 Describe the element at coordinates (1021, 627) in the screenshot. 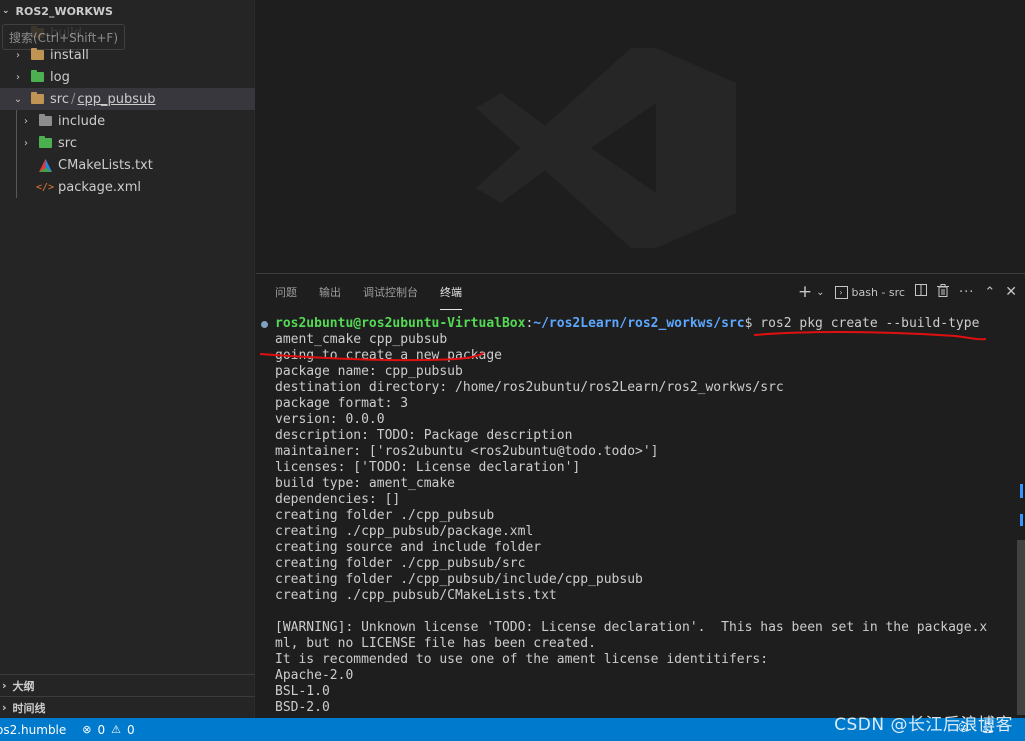

I see `terminal-scrollbar` at that location.